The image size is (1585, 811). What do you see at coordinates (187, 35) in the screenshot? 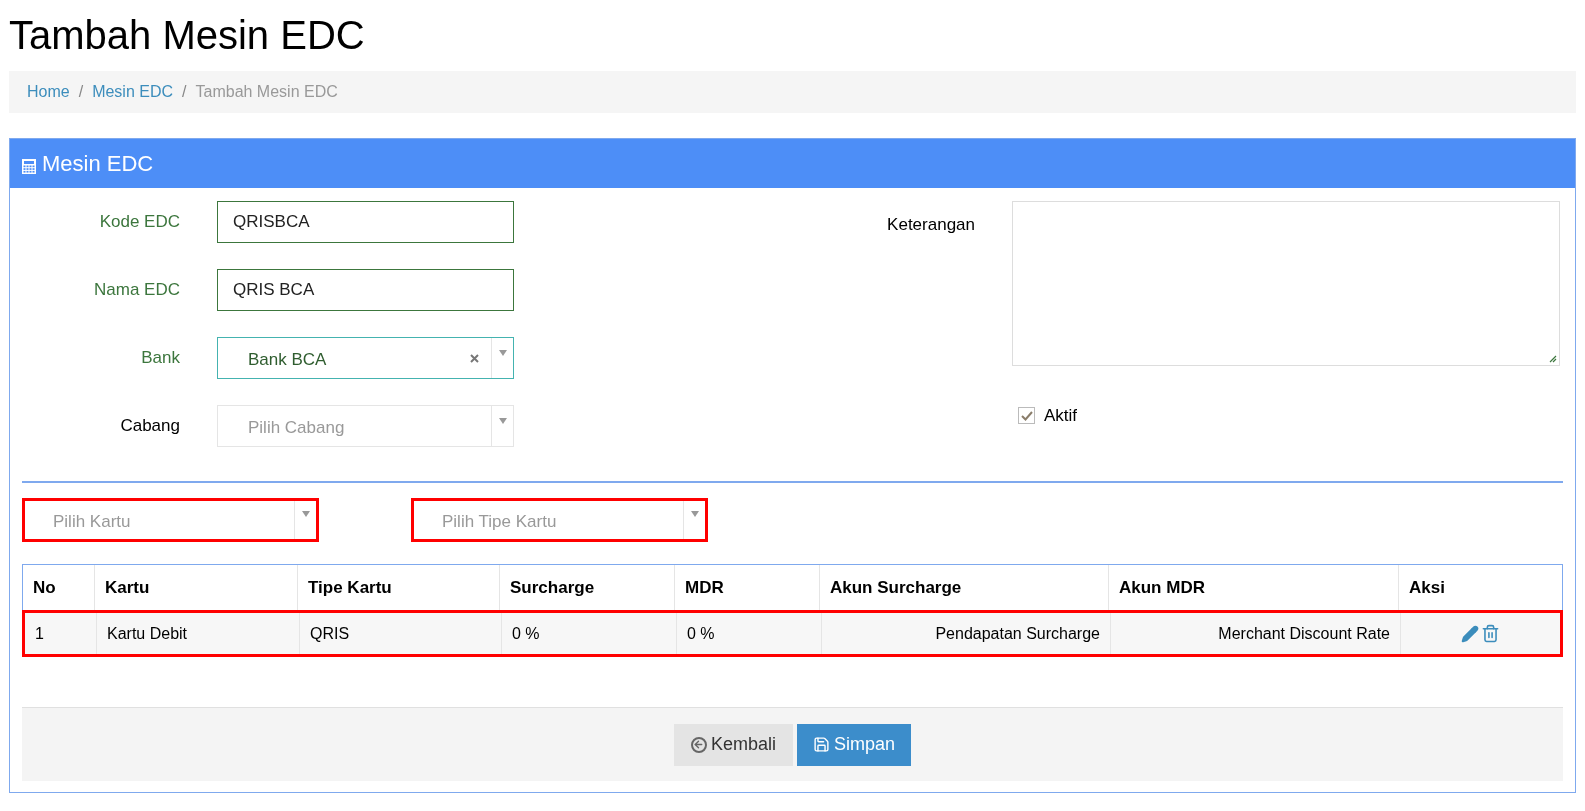
I see `page-title: Tambah Mesin EDC` at bounding box center [187, 35].